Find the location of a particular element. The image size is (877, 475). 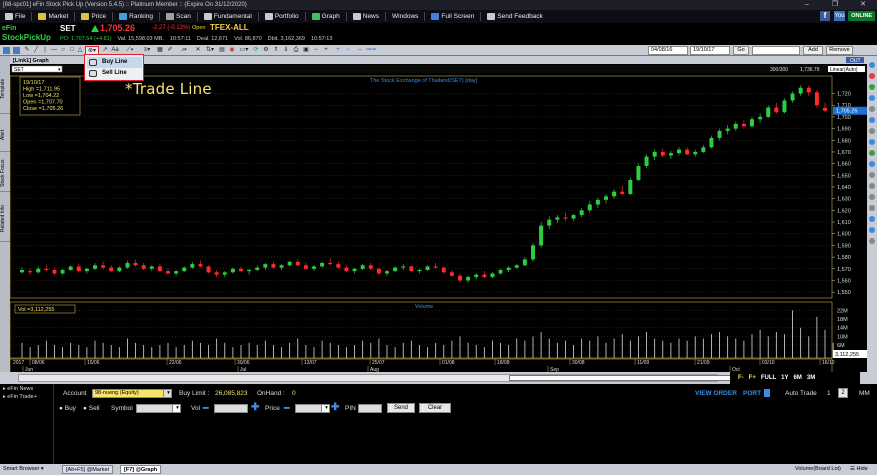

refresh-icon: ⟳ is located at coordinates (256, 50).